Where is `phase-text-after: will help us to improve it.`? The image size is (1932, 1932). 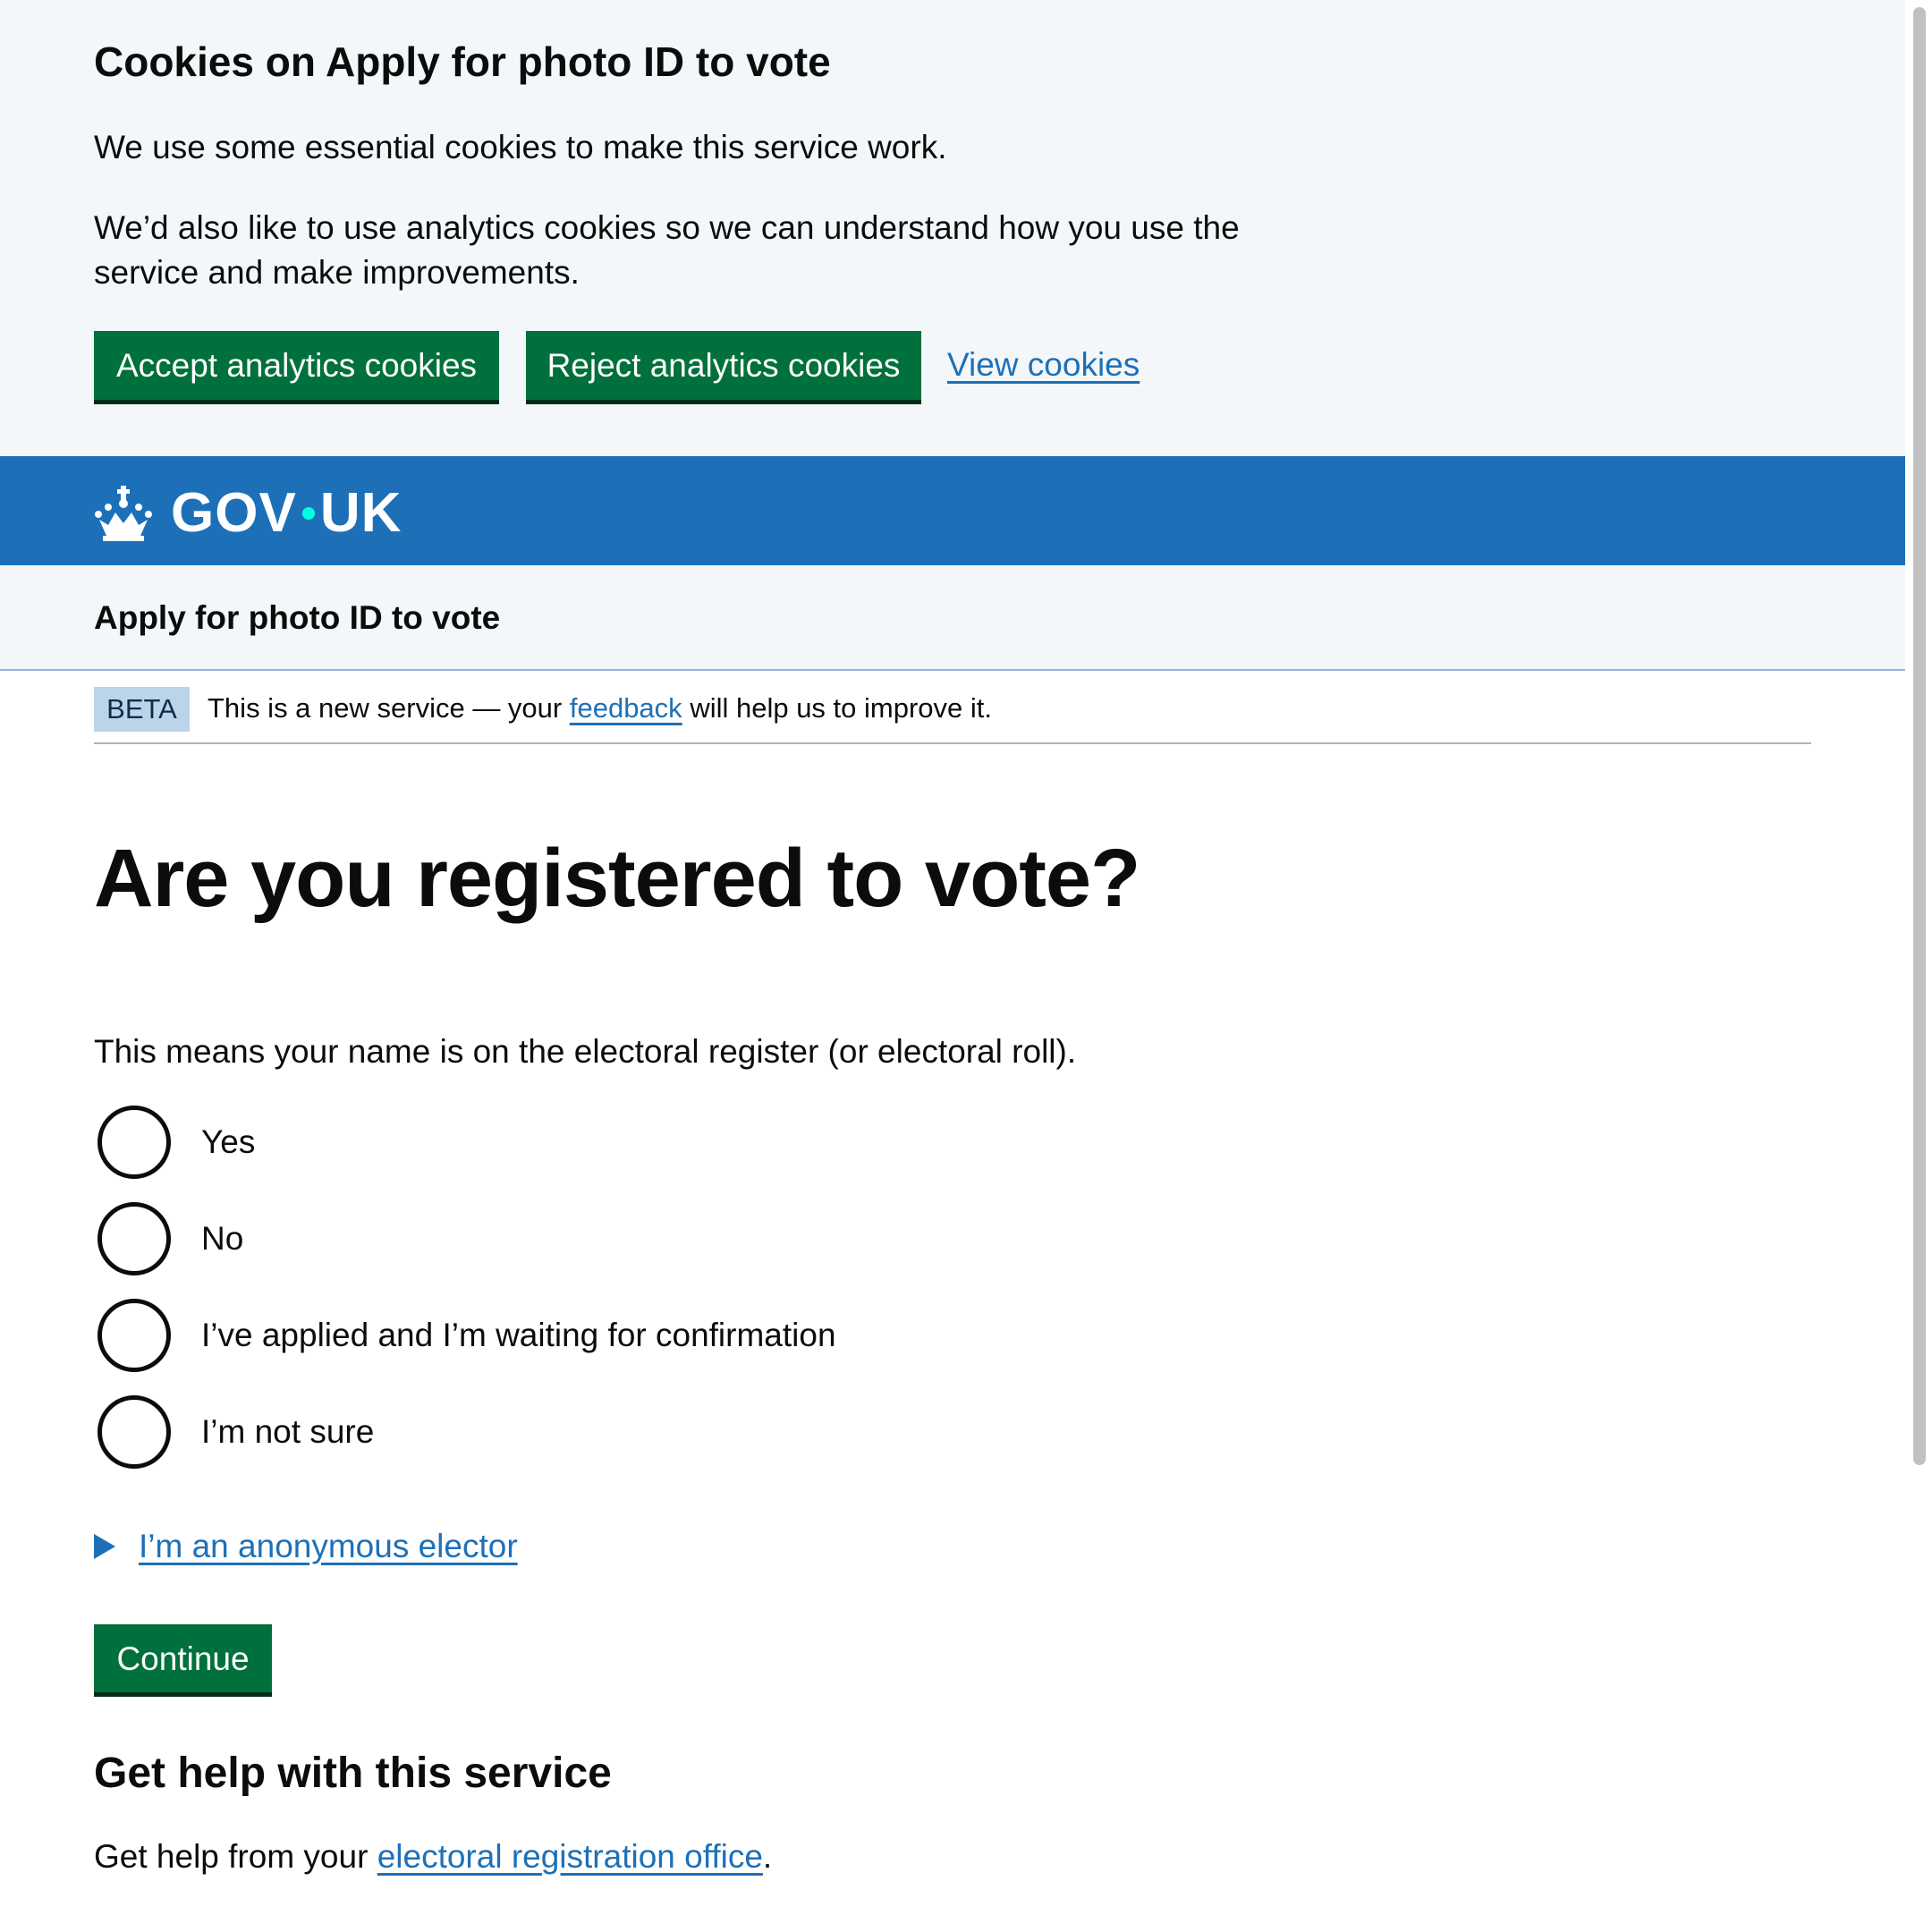 phase-text-after: will help us to improve it. is located at coordinates (841, 708).